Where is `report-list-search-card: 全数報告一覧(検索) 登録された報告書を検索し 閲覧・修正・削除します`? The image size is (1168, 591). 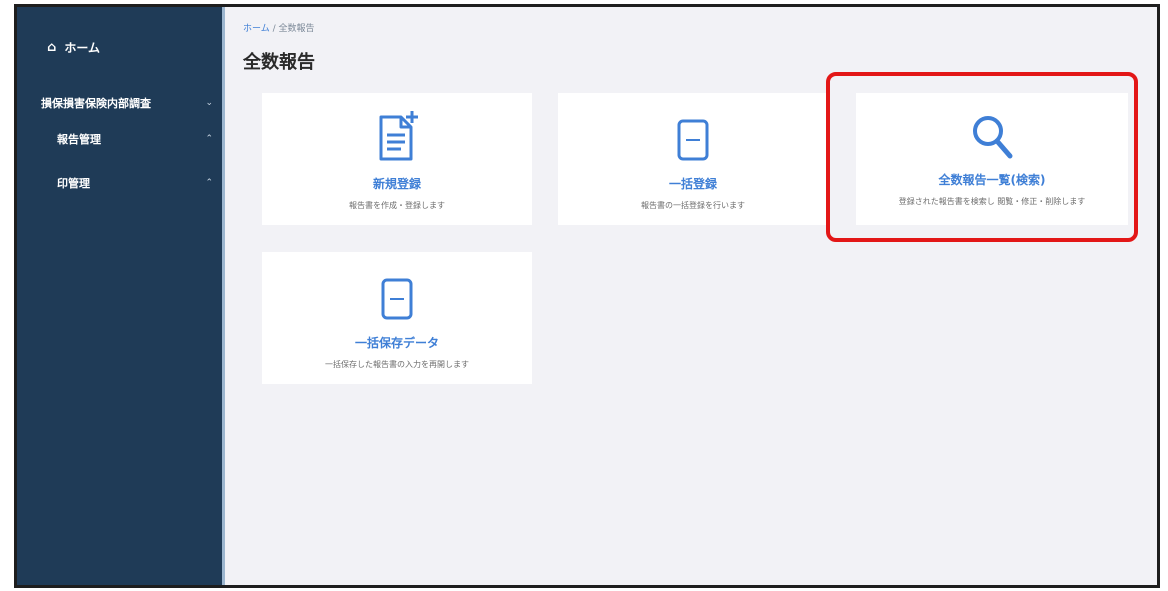
report-list-search-card: 全数報告一覧(検索) 登録された報告書を検索し 閲覧・修正・削除します is located at coordinates (992, 159).